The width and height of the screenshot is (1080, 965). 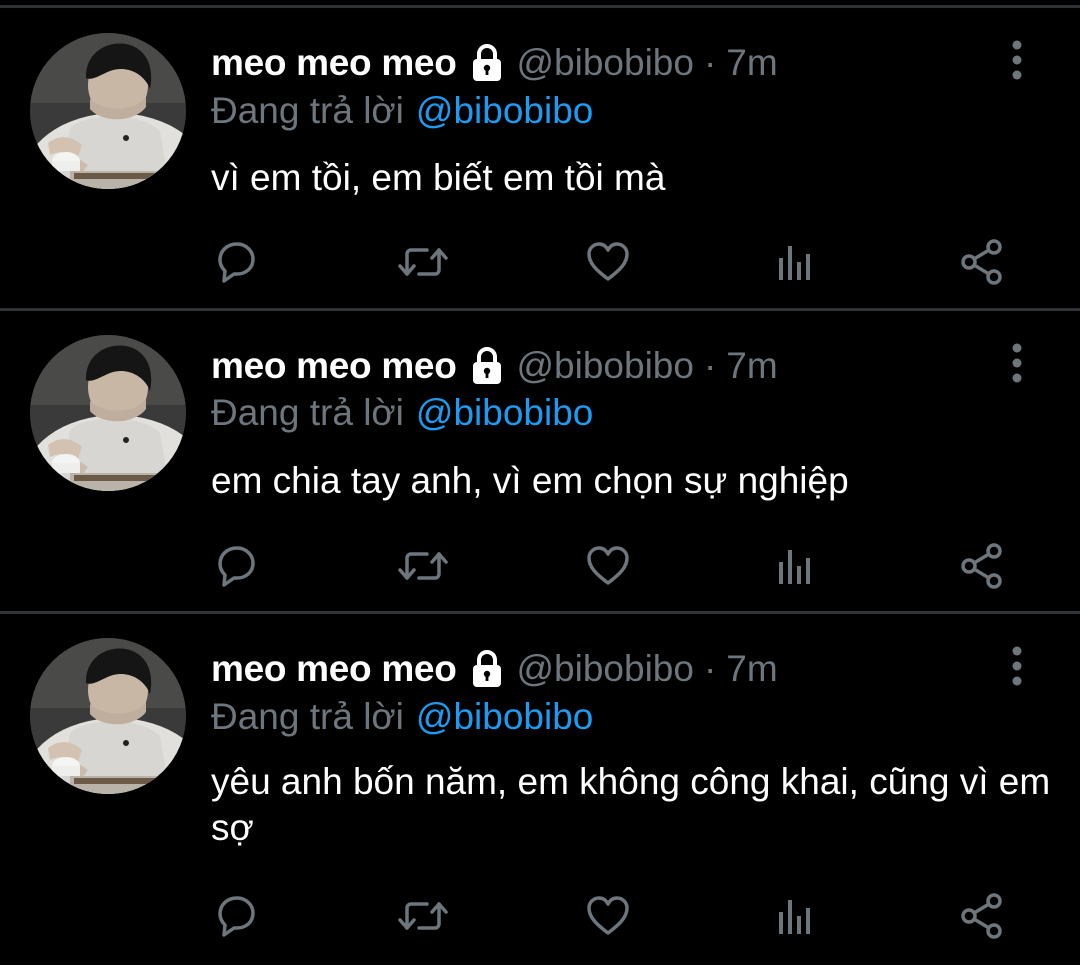 I want to click on tweet-text: vì em tồi, em biết em tồi mà, so click(x=438, y=177).